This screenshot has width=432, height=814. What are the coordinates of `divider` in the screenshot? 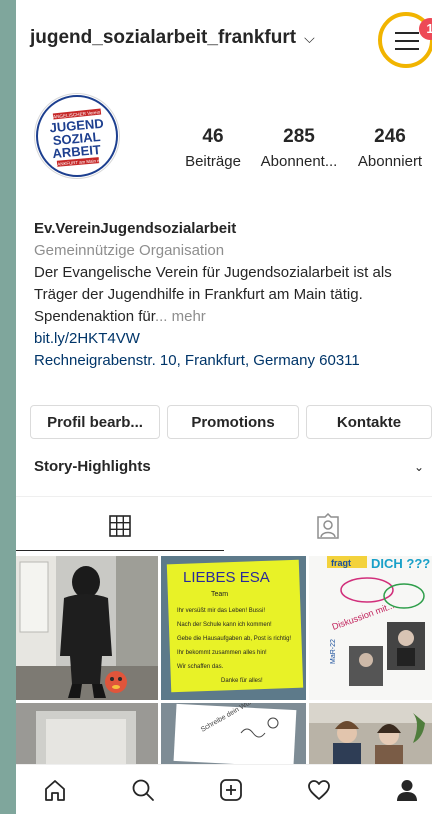 It's located at (224, 496).